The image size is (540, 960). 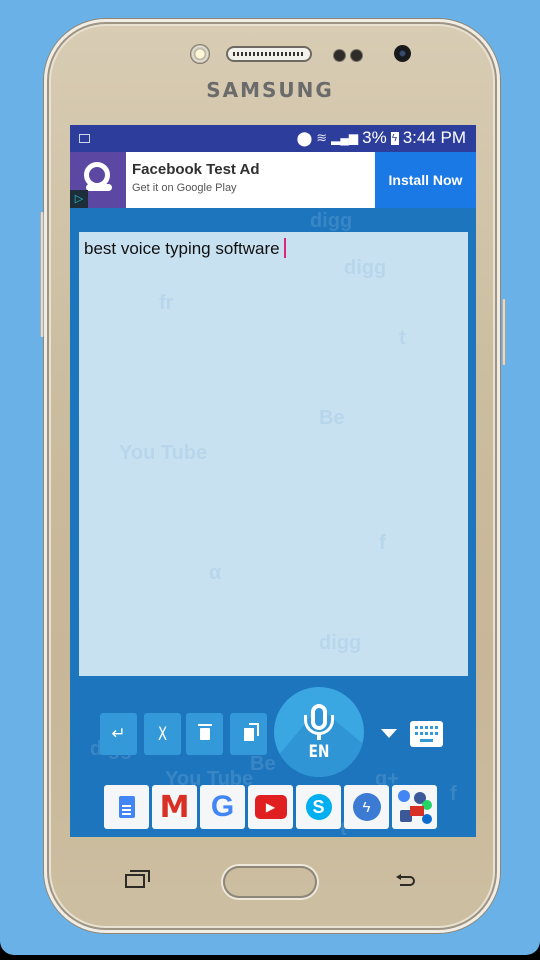 I want to click on app-shortcut-bar: M G ▶ S ϟ, so click(x=270, y=807).